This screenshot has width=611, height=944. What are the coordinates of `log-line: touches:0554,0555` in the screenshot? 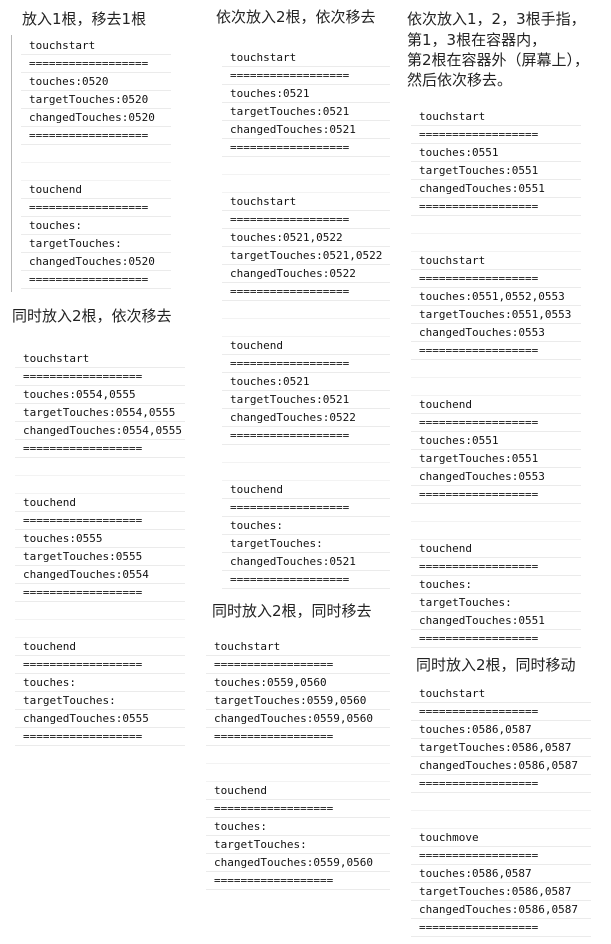 It's located at (100, 395).